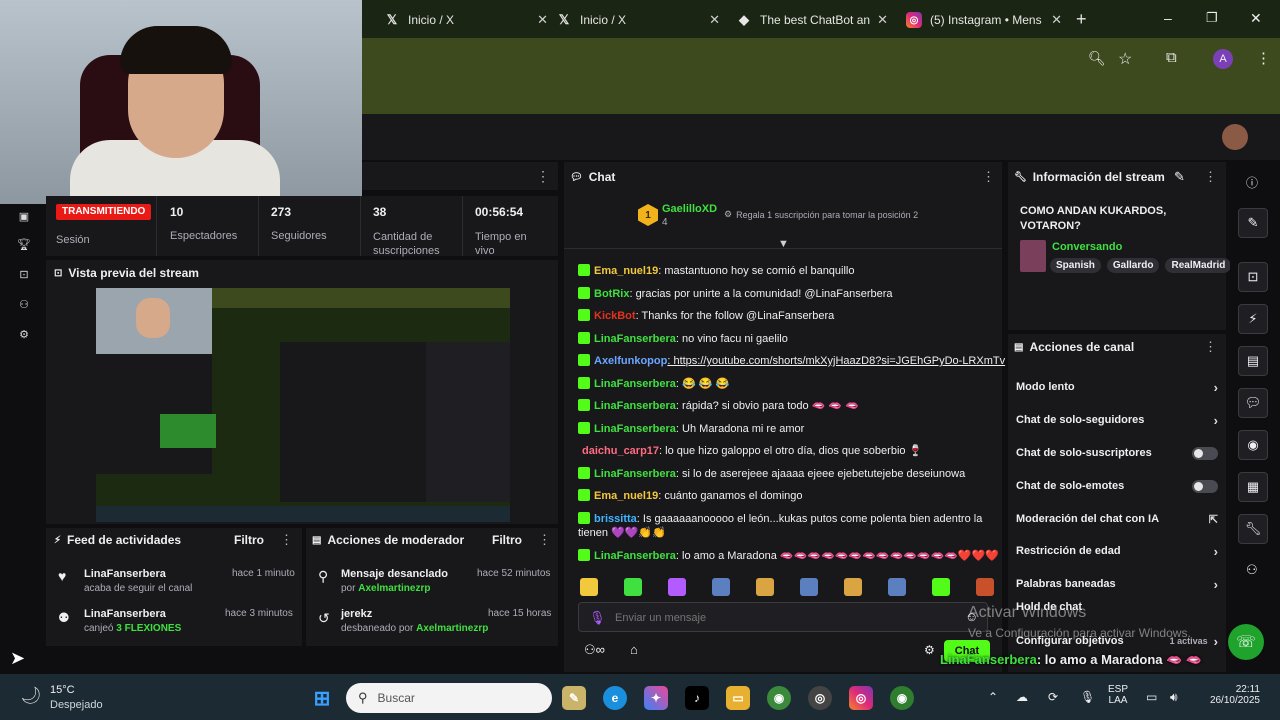 The height and width of the screenshot is (720, 1280). What do you see at coordinates (1210, 347) in the screenshot?
I see `channel-actions-kebab-icon: ⋮` at bounding box center [1210, 347].